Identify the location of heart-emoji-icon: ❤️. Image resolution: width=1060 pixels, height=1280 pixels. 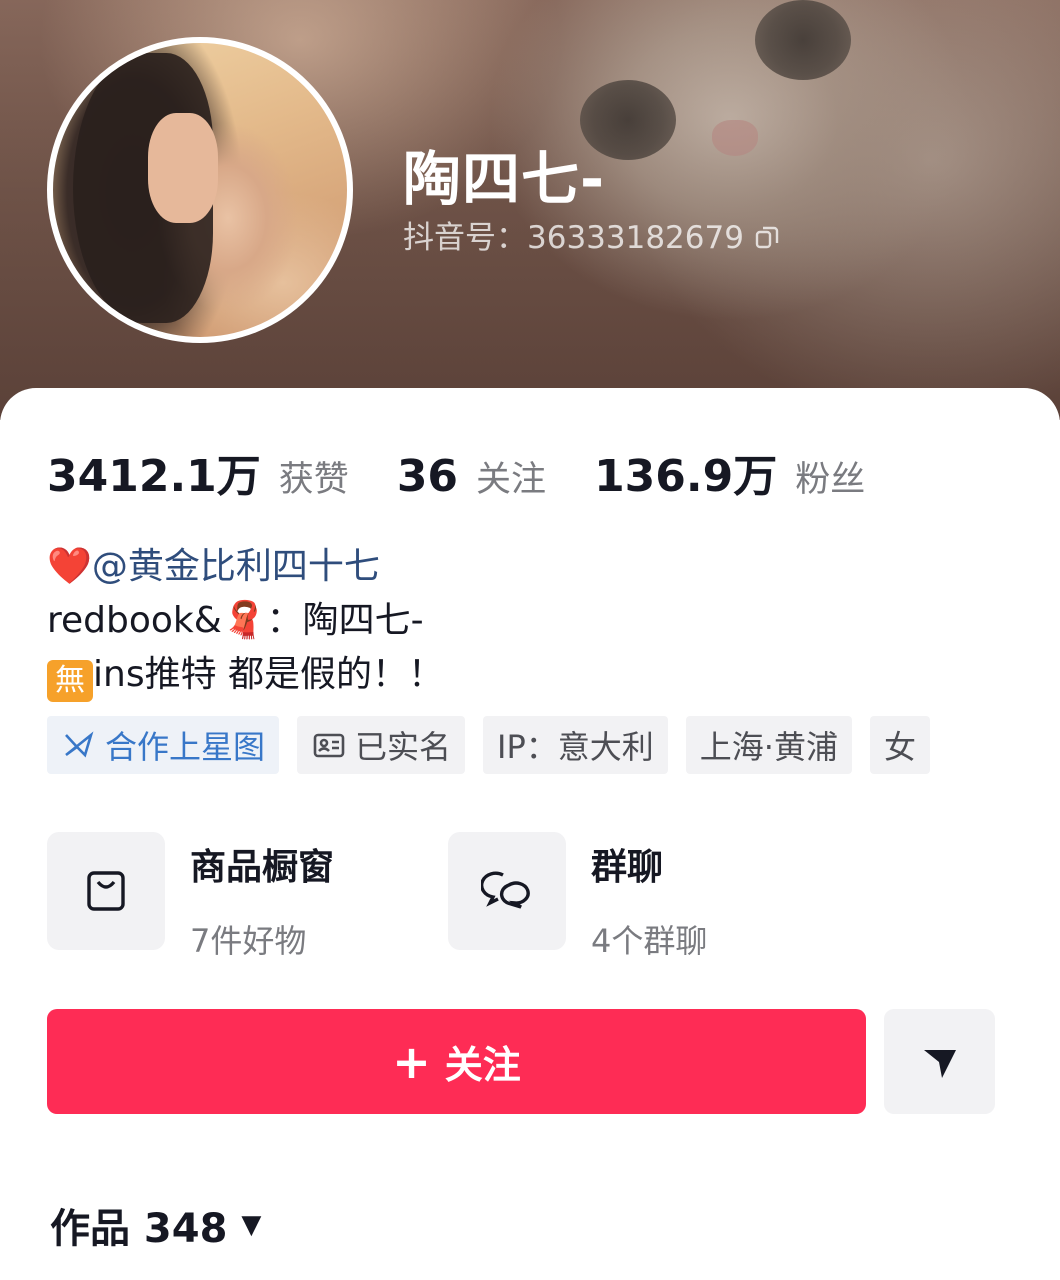
(69, 566).